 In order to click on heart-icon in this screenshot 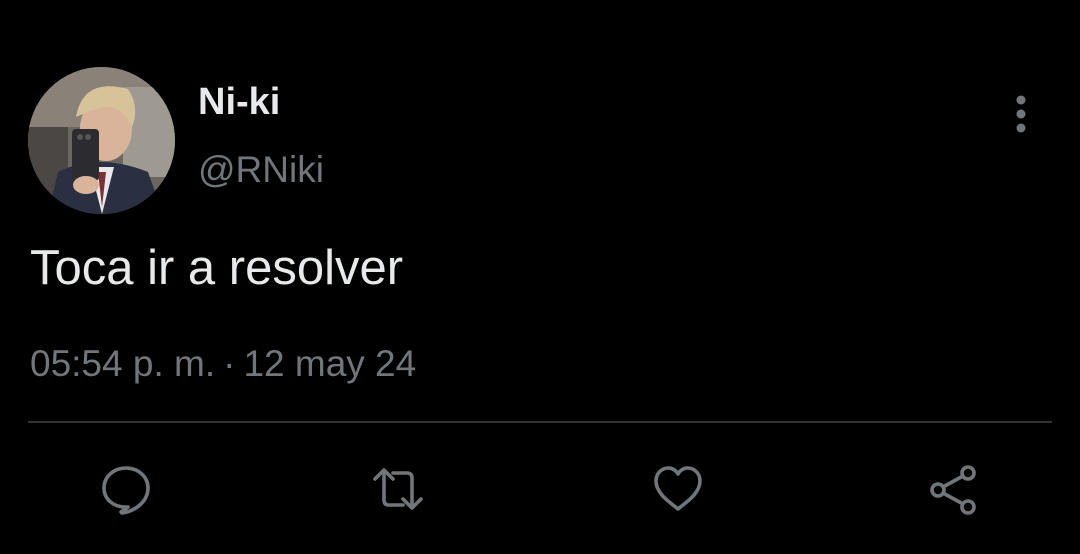, I will do `click(678, 488)`.